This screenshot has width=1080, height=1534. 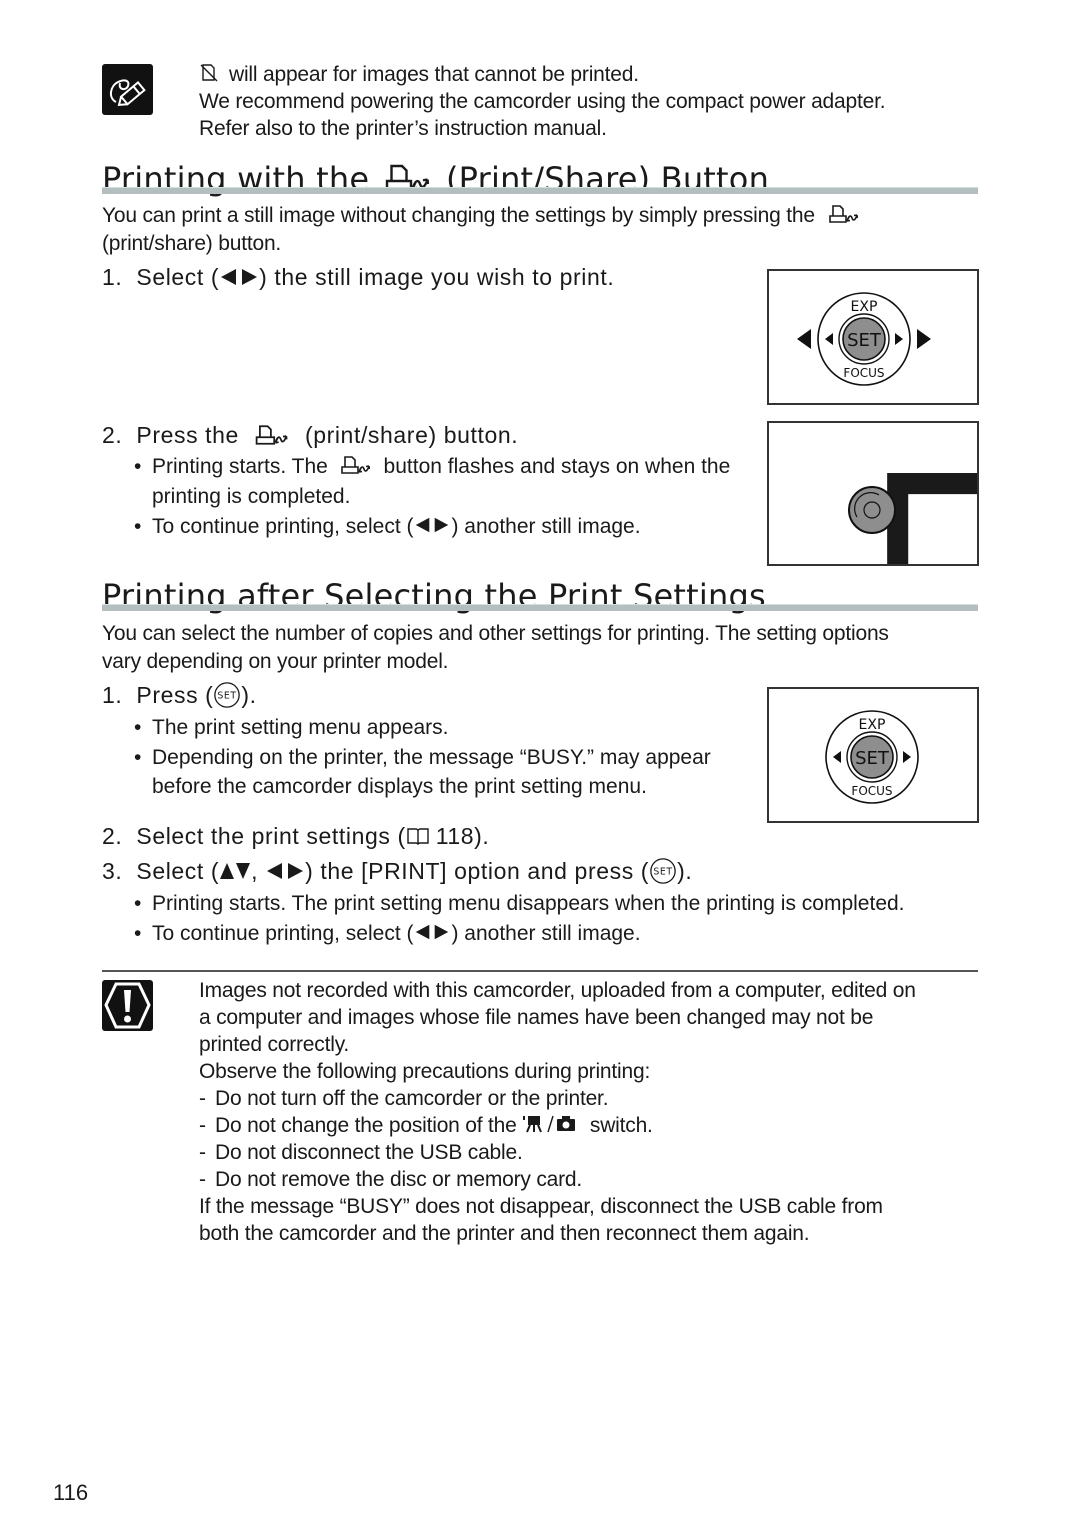 I want to click on caution-icon-box, so click(x=127, y=1005).